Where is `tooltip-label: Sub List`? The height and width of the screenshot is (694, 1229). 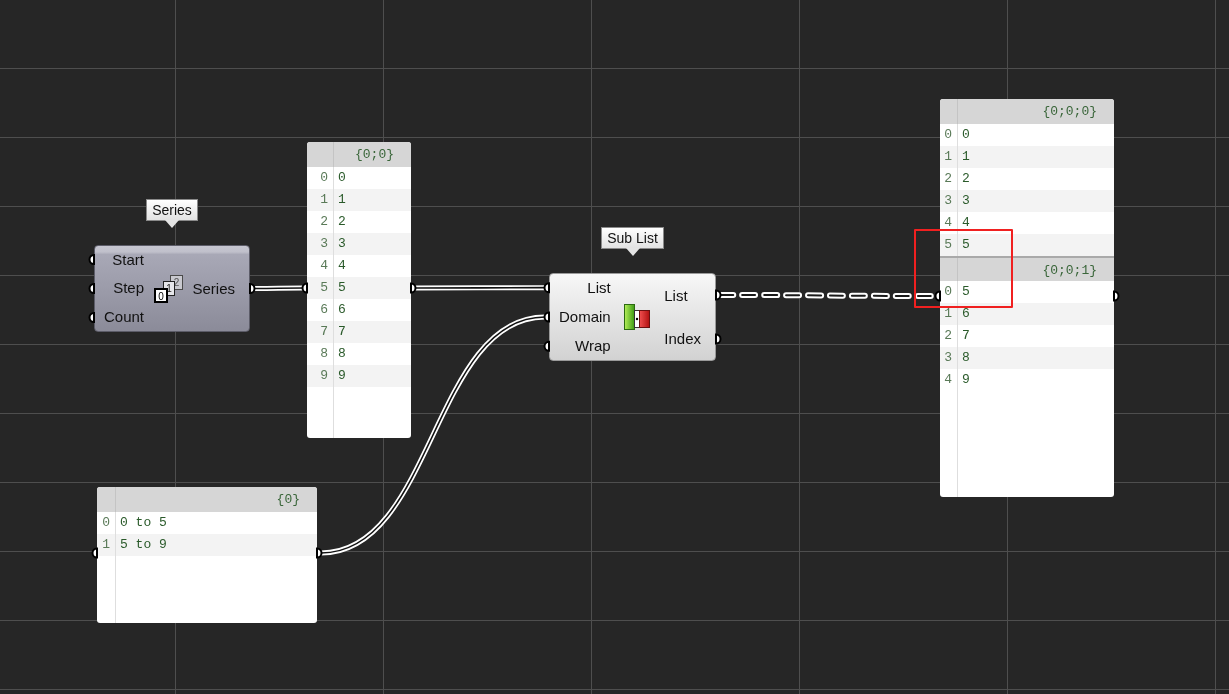
tooltip-label: Sub List is located at coordinates (632, 238).